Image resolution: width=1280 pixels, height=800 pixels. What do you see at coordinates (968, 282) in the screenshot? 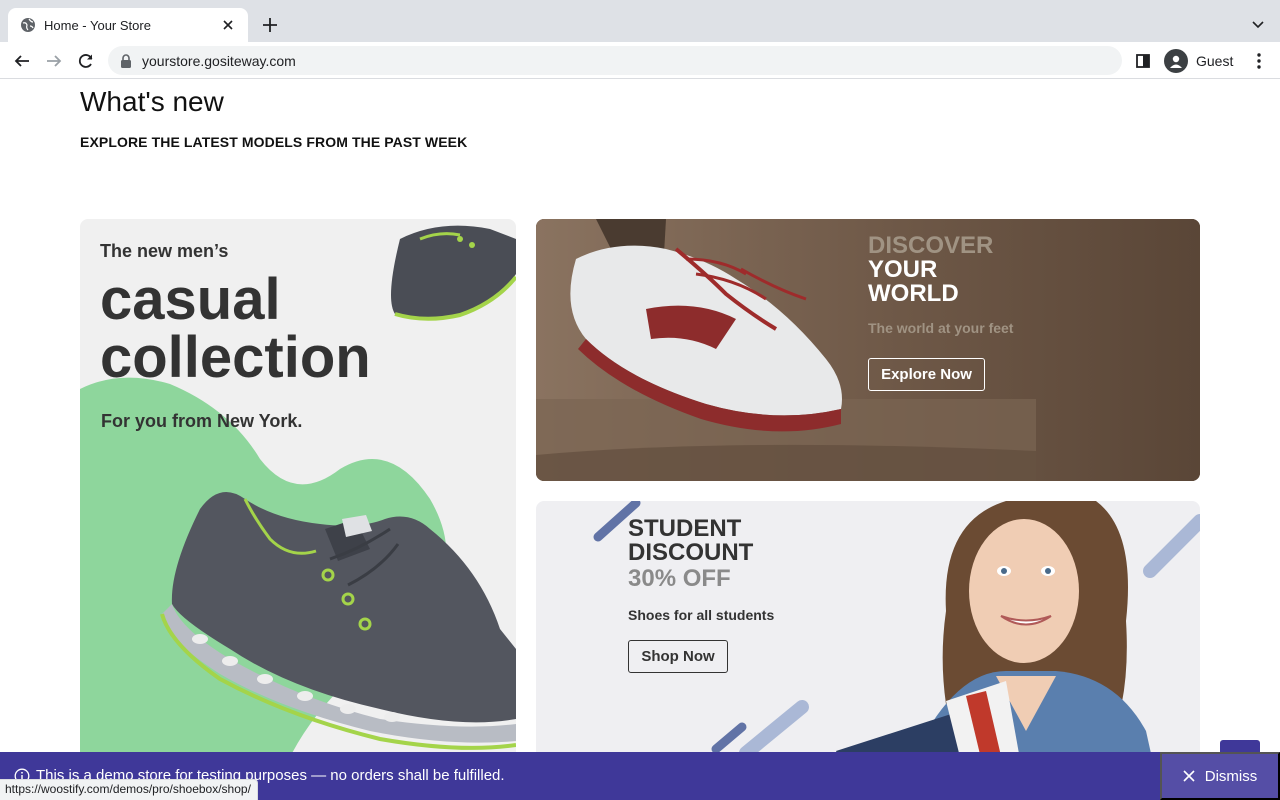
I see `discover-title: YOUR WORLD` at bounding box center [968, 282].